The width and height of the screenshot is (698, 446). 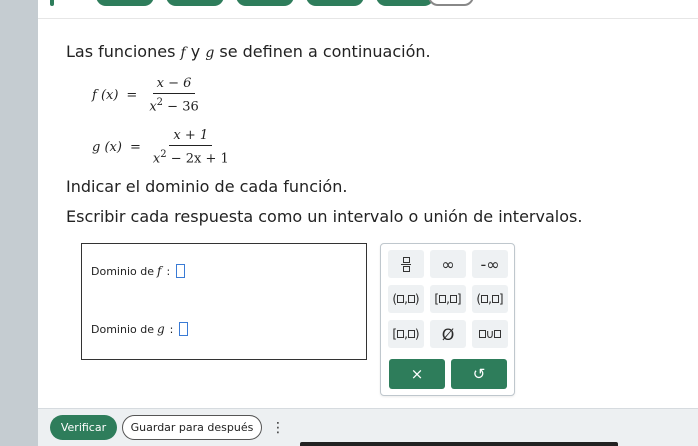 What do you see at coordinates (207, 186) in the screenshot?
I see `instruction-domain: Indicar el dominio de cada función.` at bounding box center [207, 186].